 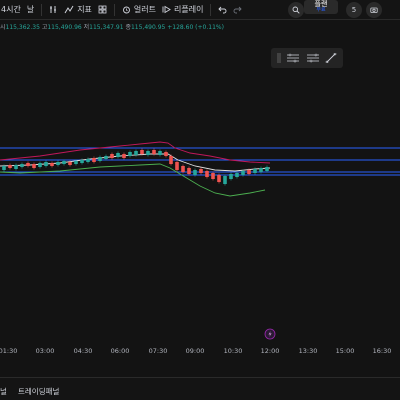 What do you see at coordinates (64, 27) in the screenshot?
I see `high-value: 115,490.96` at bounding box center [64, 27].